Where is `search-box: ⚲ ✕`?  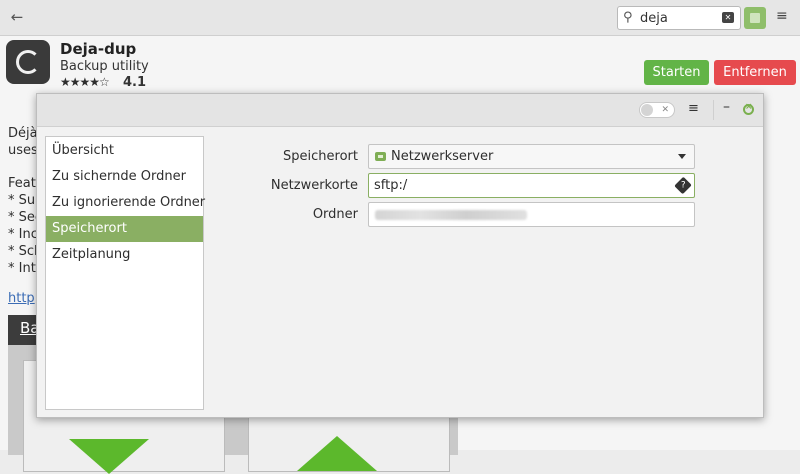
search-box: ⚲ ✕ is located at coordinates (679, 18).